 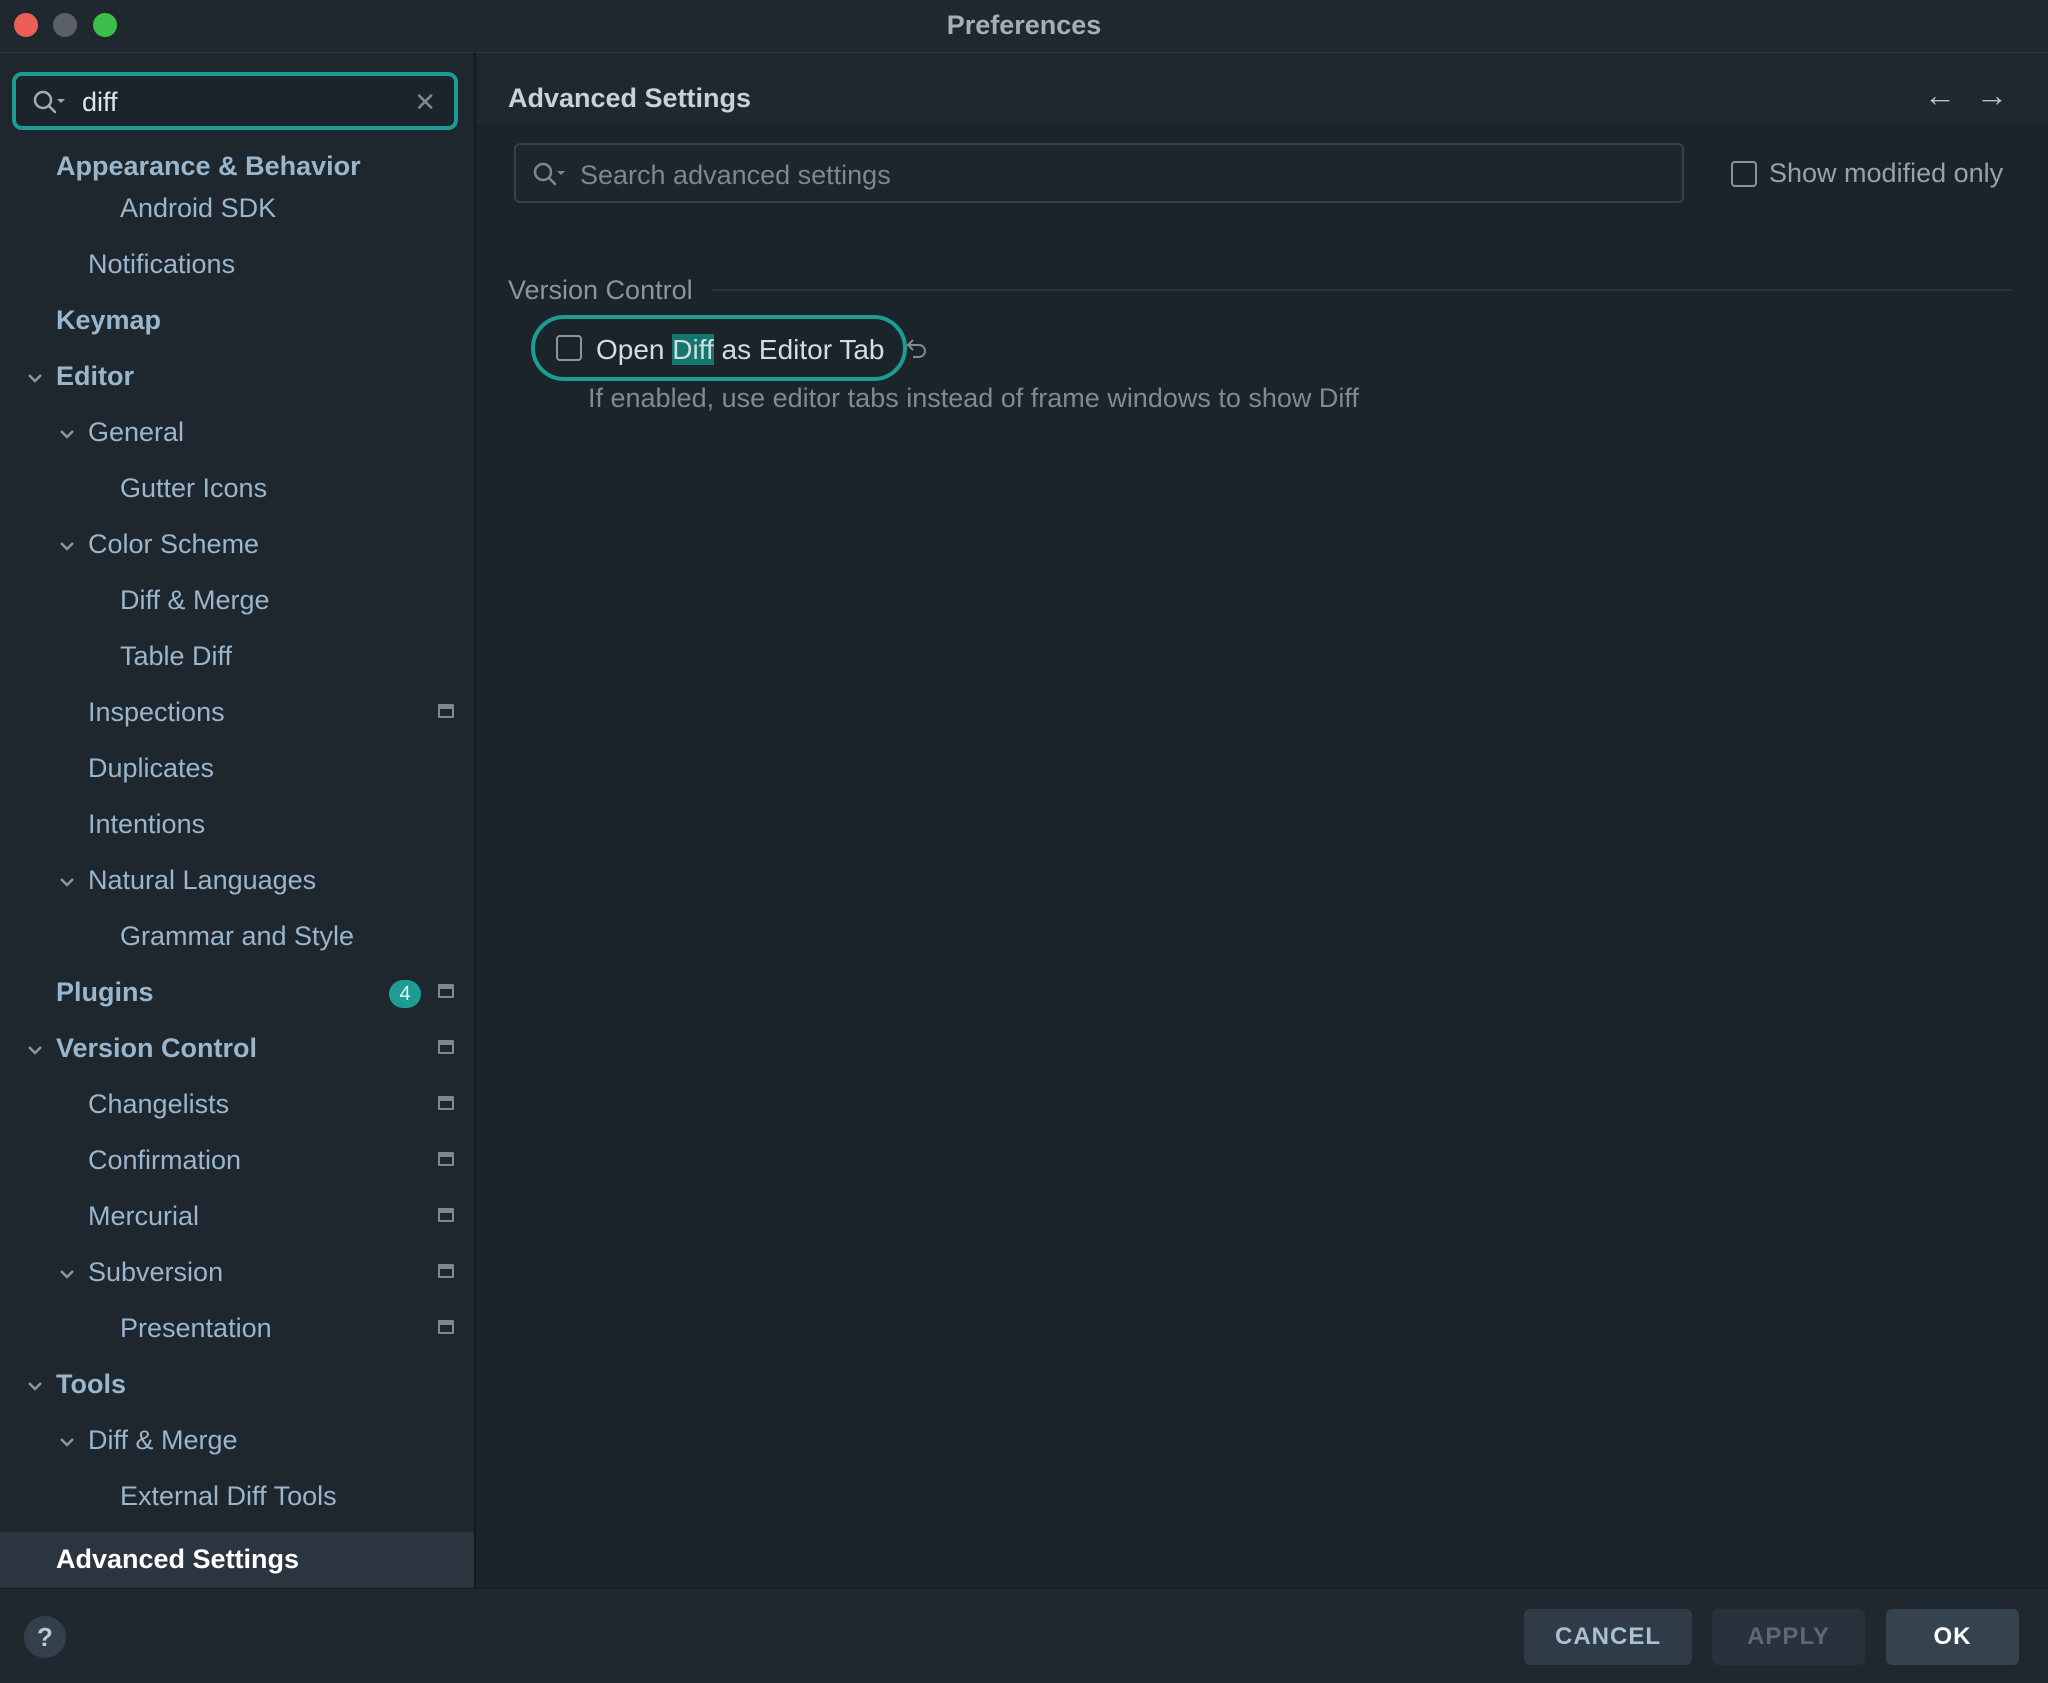 What do you see at coordinates (156, 1272) in the screenshot?
I see `tree-item-label: Subversion` at bounding box center [156, 1272].